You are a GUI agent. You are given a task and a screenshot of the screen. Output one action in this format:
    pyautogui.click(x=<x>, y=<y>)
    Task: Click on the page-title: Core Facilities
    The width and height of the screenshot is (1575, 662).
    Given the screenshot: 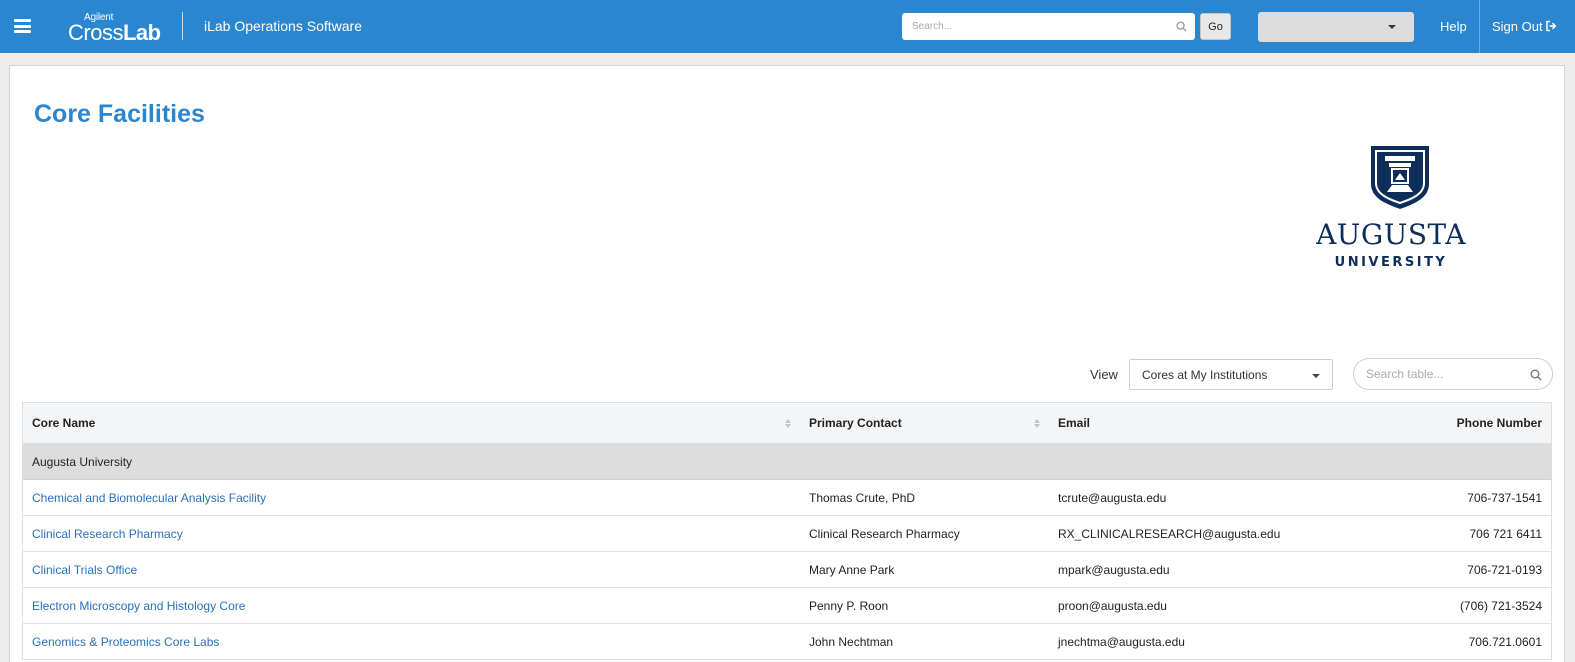 What is the action you would take?
    pyautogui.click(x=119, y=114)
    